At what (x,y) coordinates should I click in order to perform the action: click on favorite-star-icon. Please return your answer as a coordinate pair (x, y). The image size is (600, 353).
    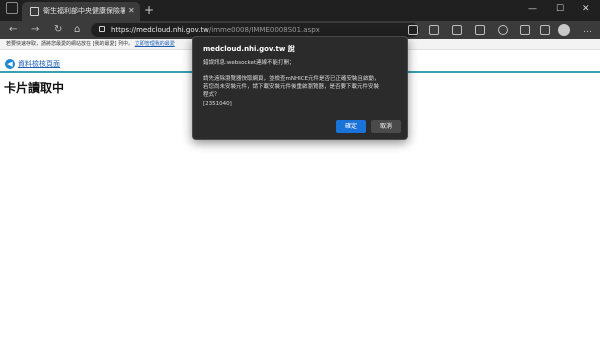
    Looking at the image, I should click on (434, 30).